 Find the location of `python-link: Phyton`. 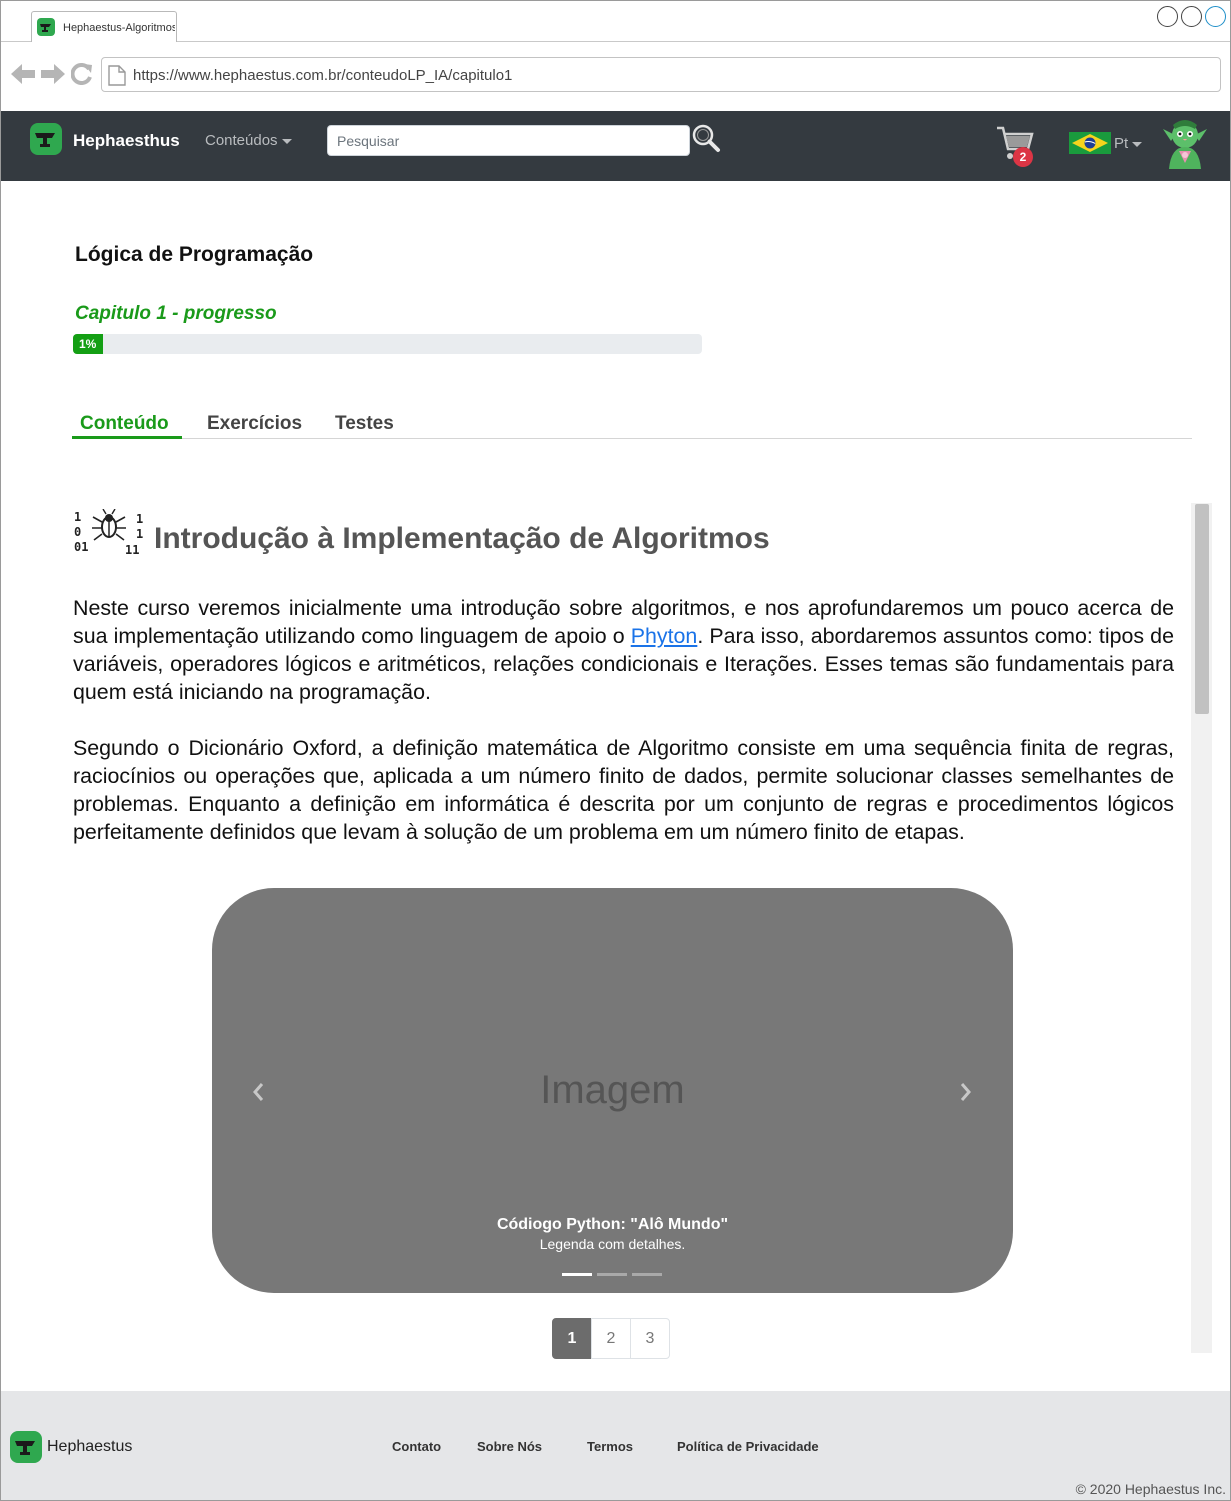

python-link: Phyton is located at coordinates (664, 636).